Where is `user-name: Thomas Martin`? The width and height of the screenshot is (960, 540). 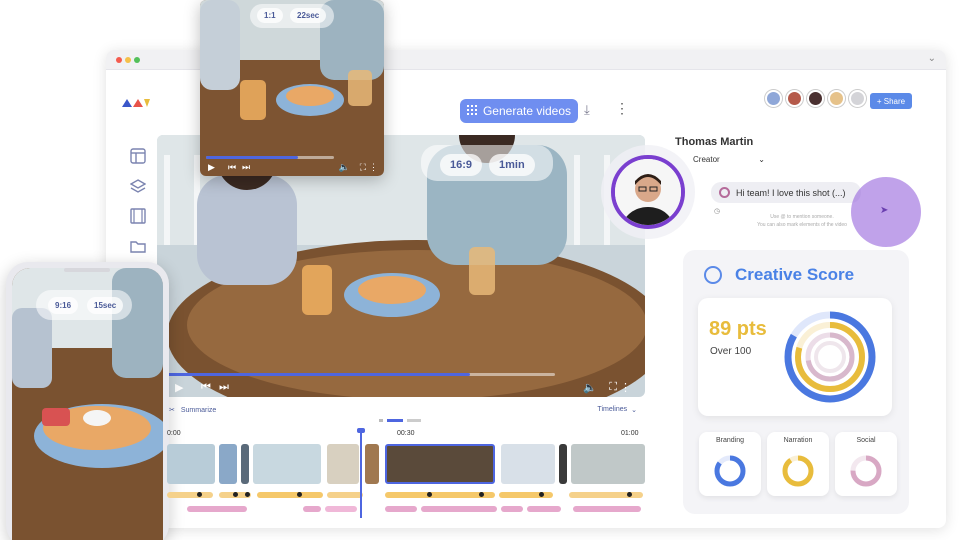
user-name: Thomas Martin is located at coordinates (714, 142).